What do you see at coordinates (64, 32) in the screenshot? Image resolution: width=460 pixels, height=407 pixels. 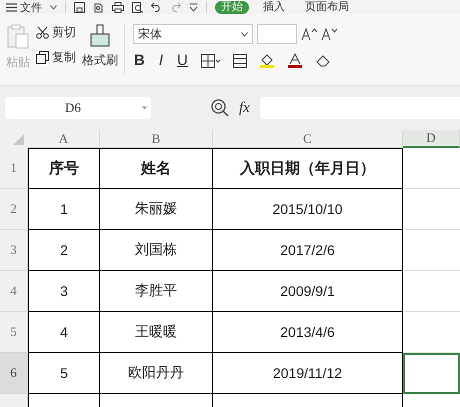 I see `cut-button: 剪切` at bounding box center [64, 32].